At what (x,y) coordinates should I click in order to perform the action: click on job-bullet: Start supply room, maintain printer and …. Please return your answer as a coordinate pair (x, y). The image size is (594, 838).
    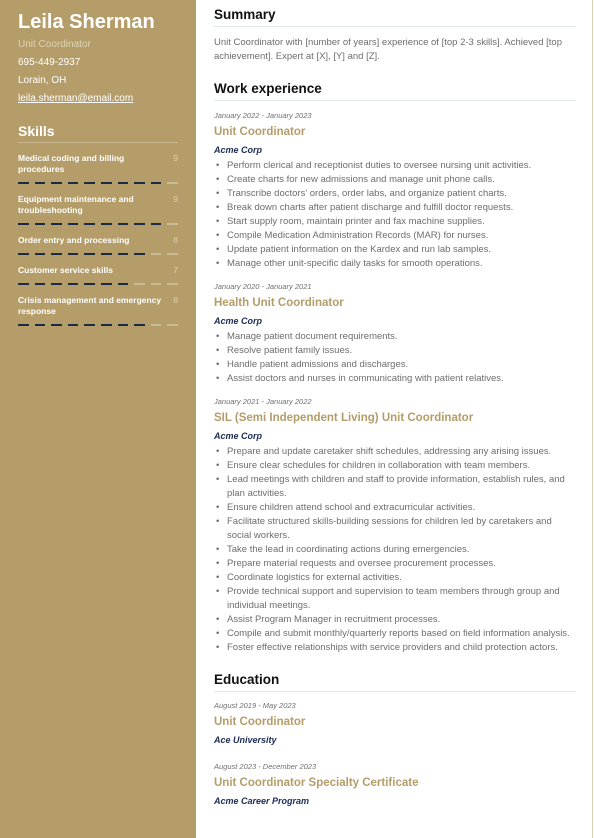
    Looking at the image, I should click on (395, 222).